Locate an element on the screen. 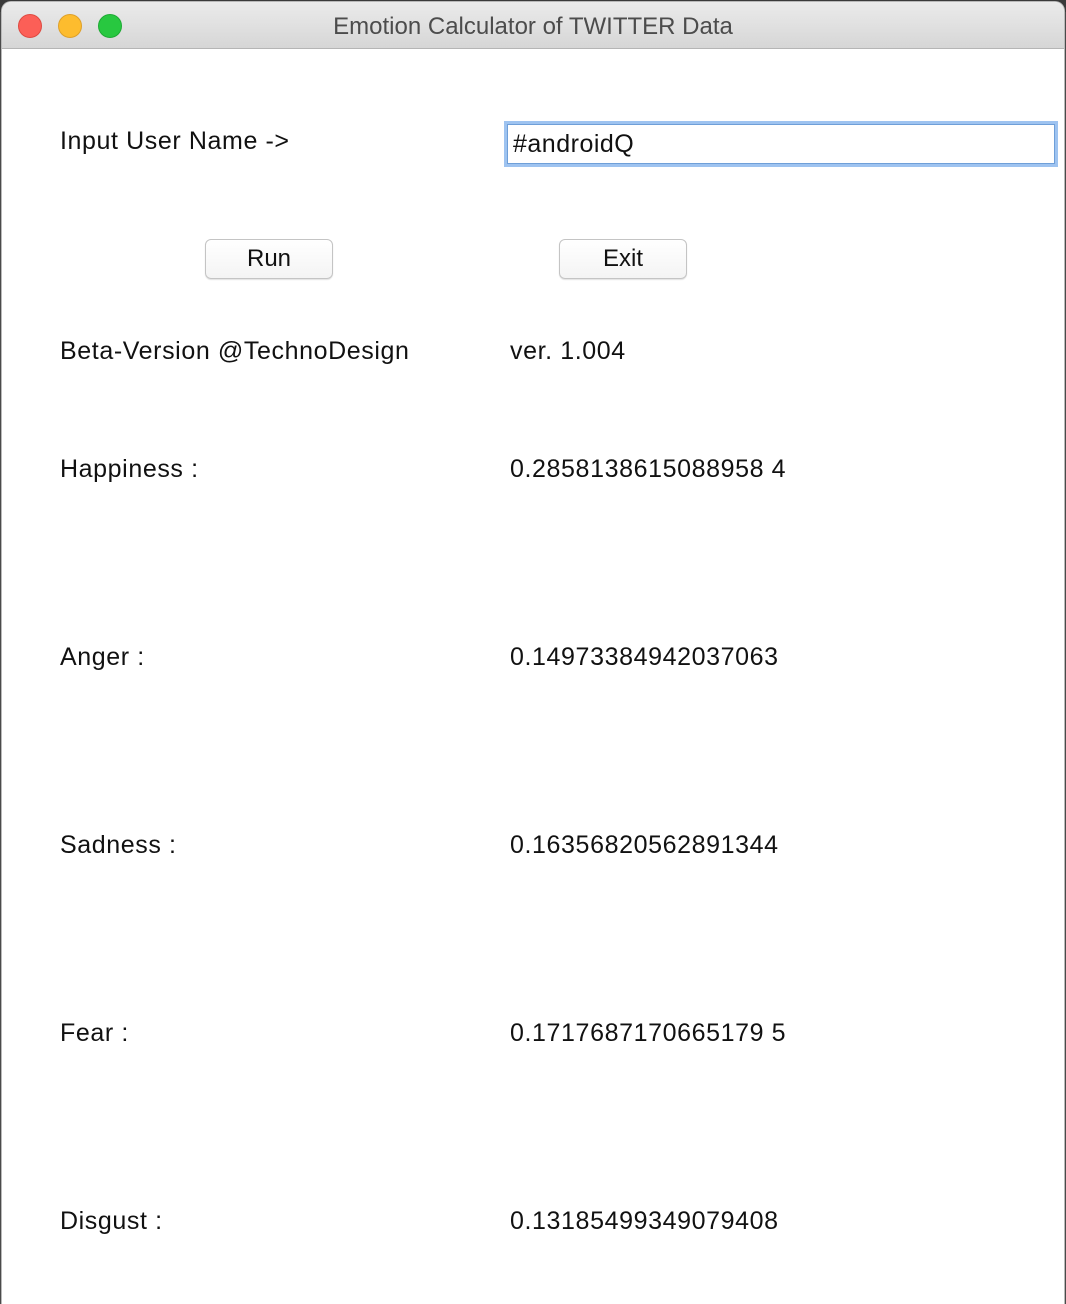  user-name-input is located at coordinates (781, 144).